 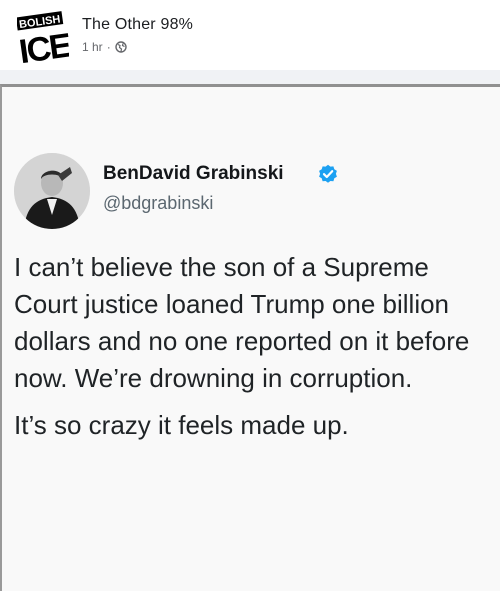 I want to click on post-header: BOLISH ICE The Other 98% 1 hr ·, so click(x=250, y=35).